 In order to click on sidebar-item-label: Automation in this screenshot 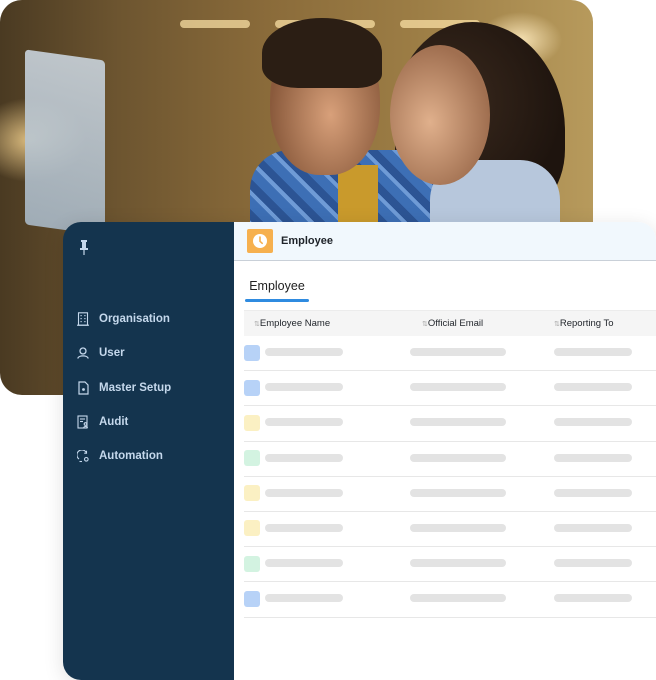, I will do `click(131, 456)`.